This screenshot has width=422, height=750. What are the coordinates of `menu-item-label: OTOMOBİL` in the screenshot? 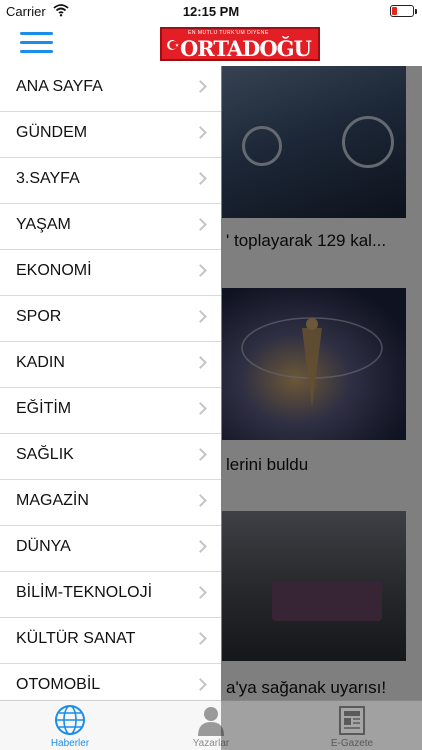 It's located at (58, 684).